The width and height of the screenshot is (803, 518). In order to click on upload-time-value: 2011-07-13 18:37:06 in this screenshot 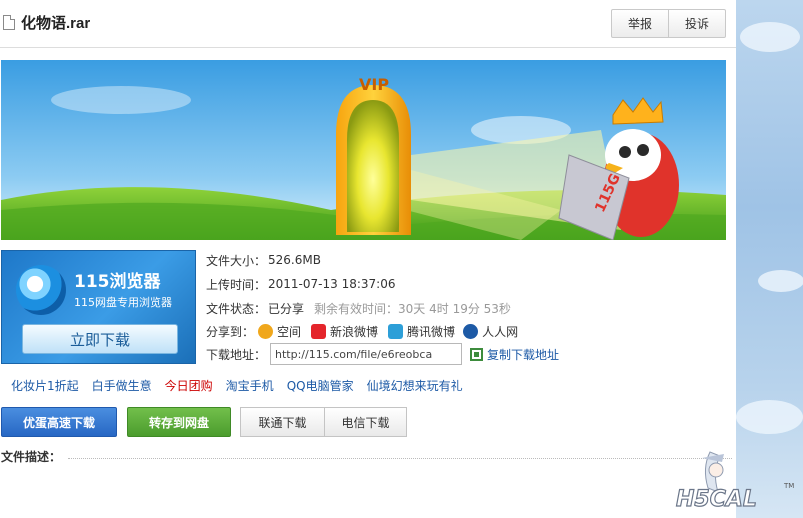, I will do `click(332, 284)`.